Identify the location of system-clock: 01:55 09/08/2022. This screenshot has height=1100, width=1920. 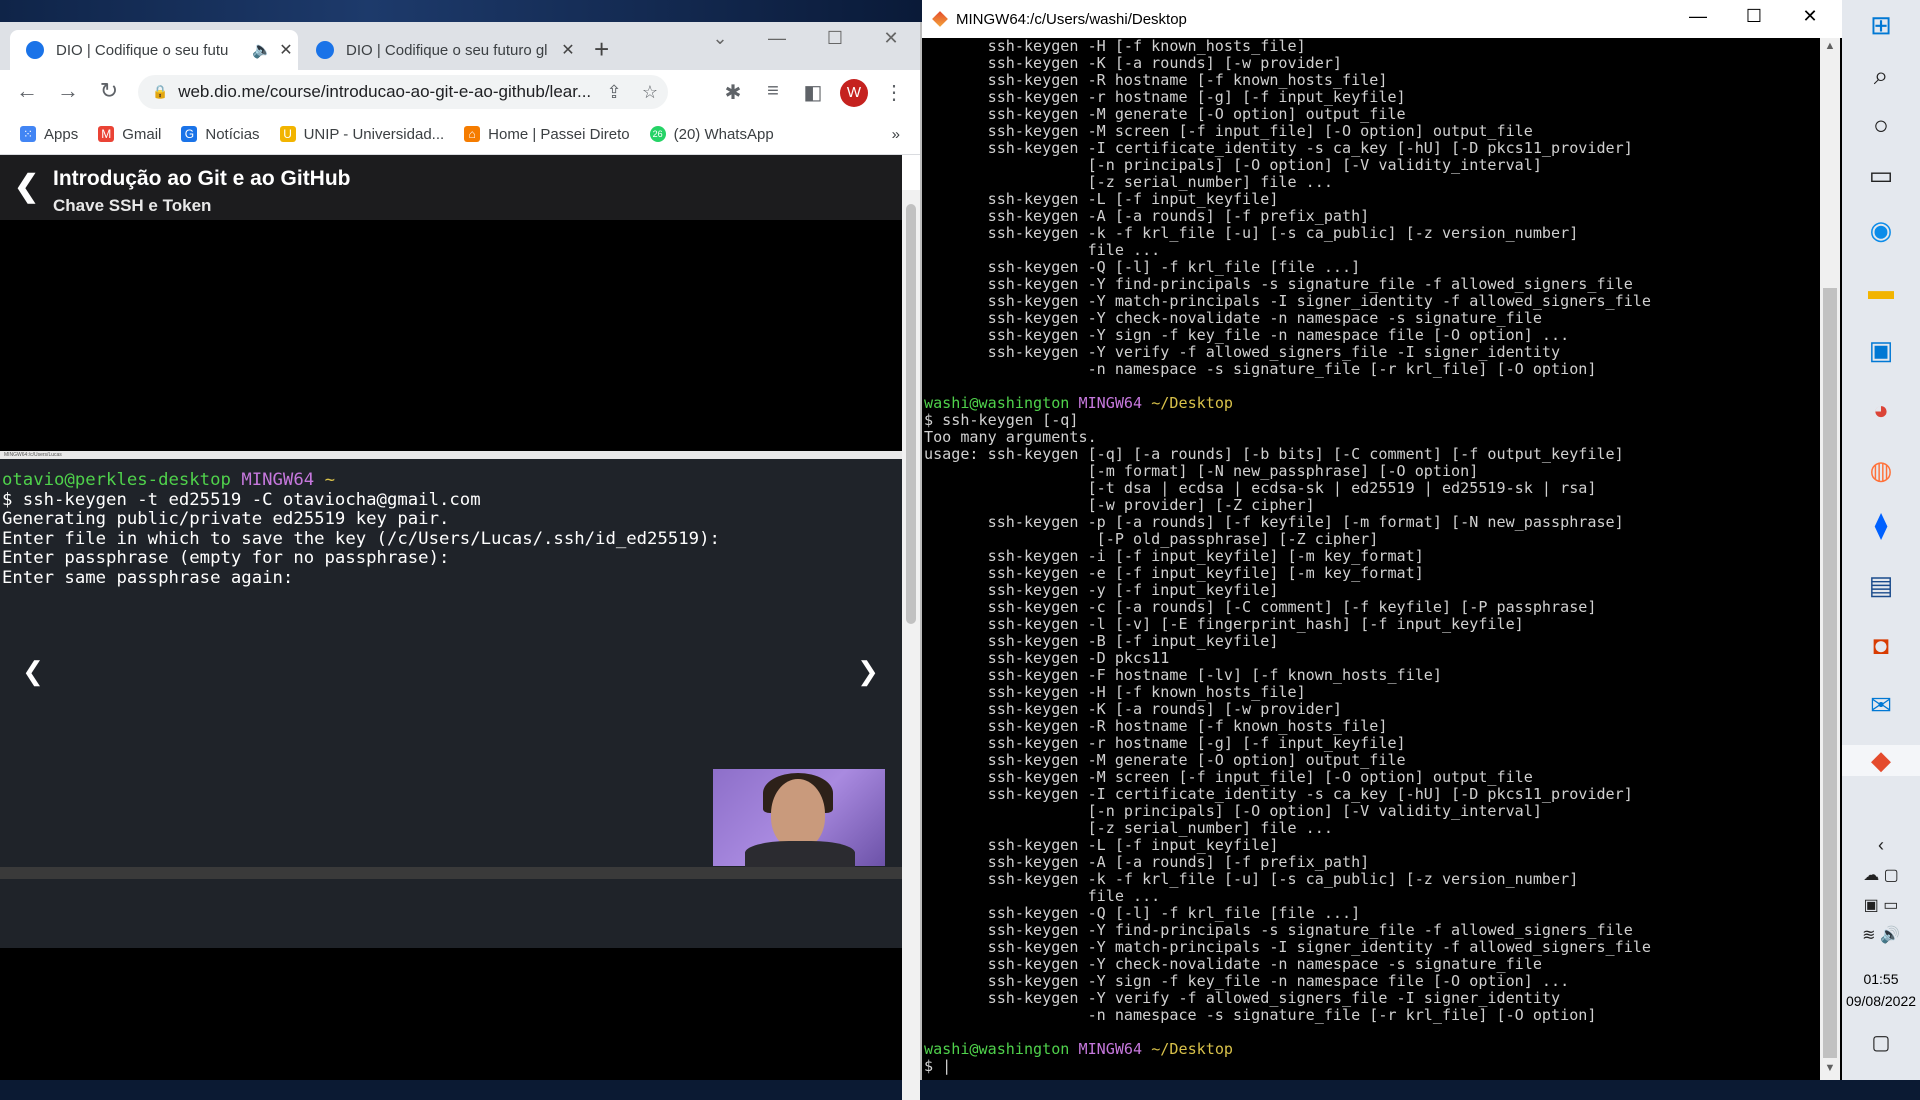
(1881, 990).